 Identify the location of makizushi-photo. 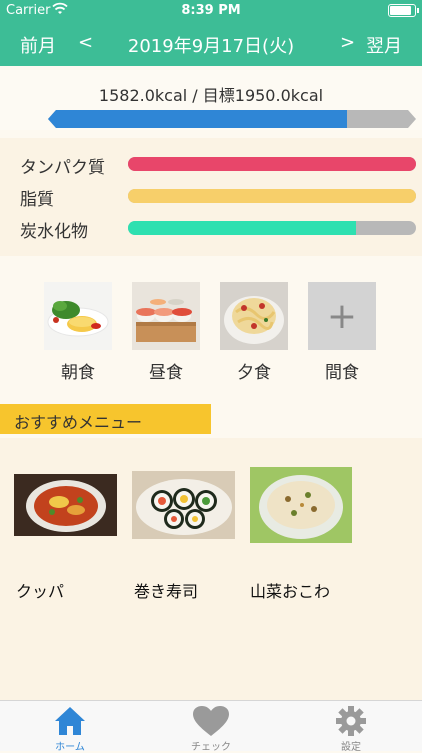
(183, 505).